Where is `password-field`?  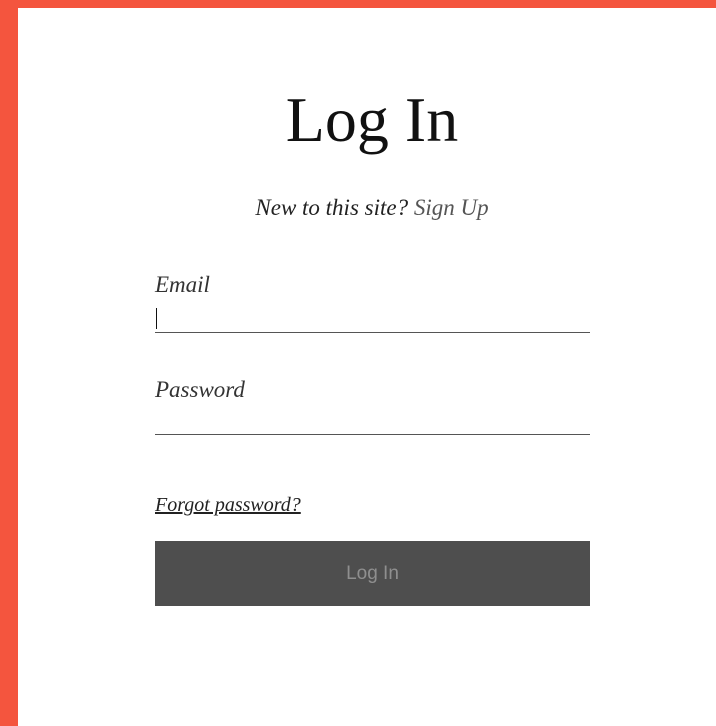
password-field is located at coordinates (372, 419).